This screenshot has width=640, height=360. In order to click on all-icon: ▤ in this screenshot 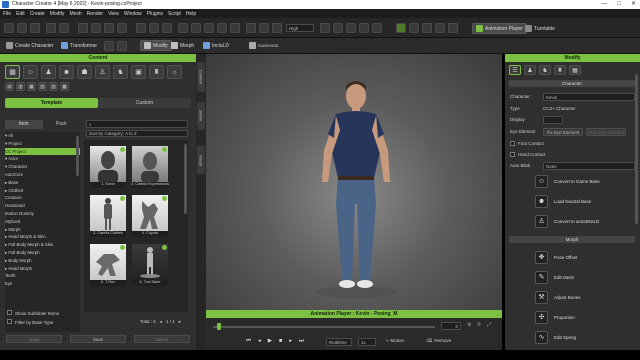, I will do `click(9, 86)`.